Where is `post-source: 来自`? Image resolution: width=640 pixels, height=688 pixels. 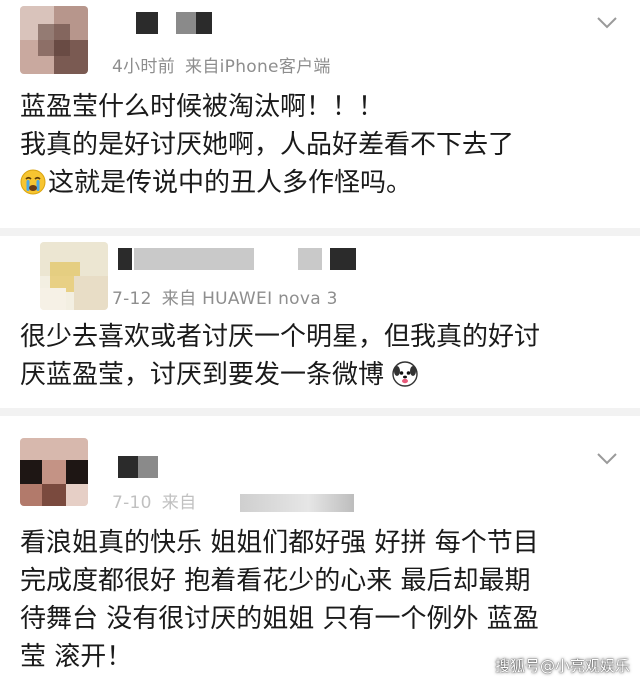 post-source: 来自 is located at coordinates (179, 503).